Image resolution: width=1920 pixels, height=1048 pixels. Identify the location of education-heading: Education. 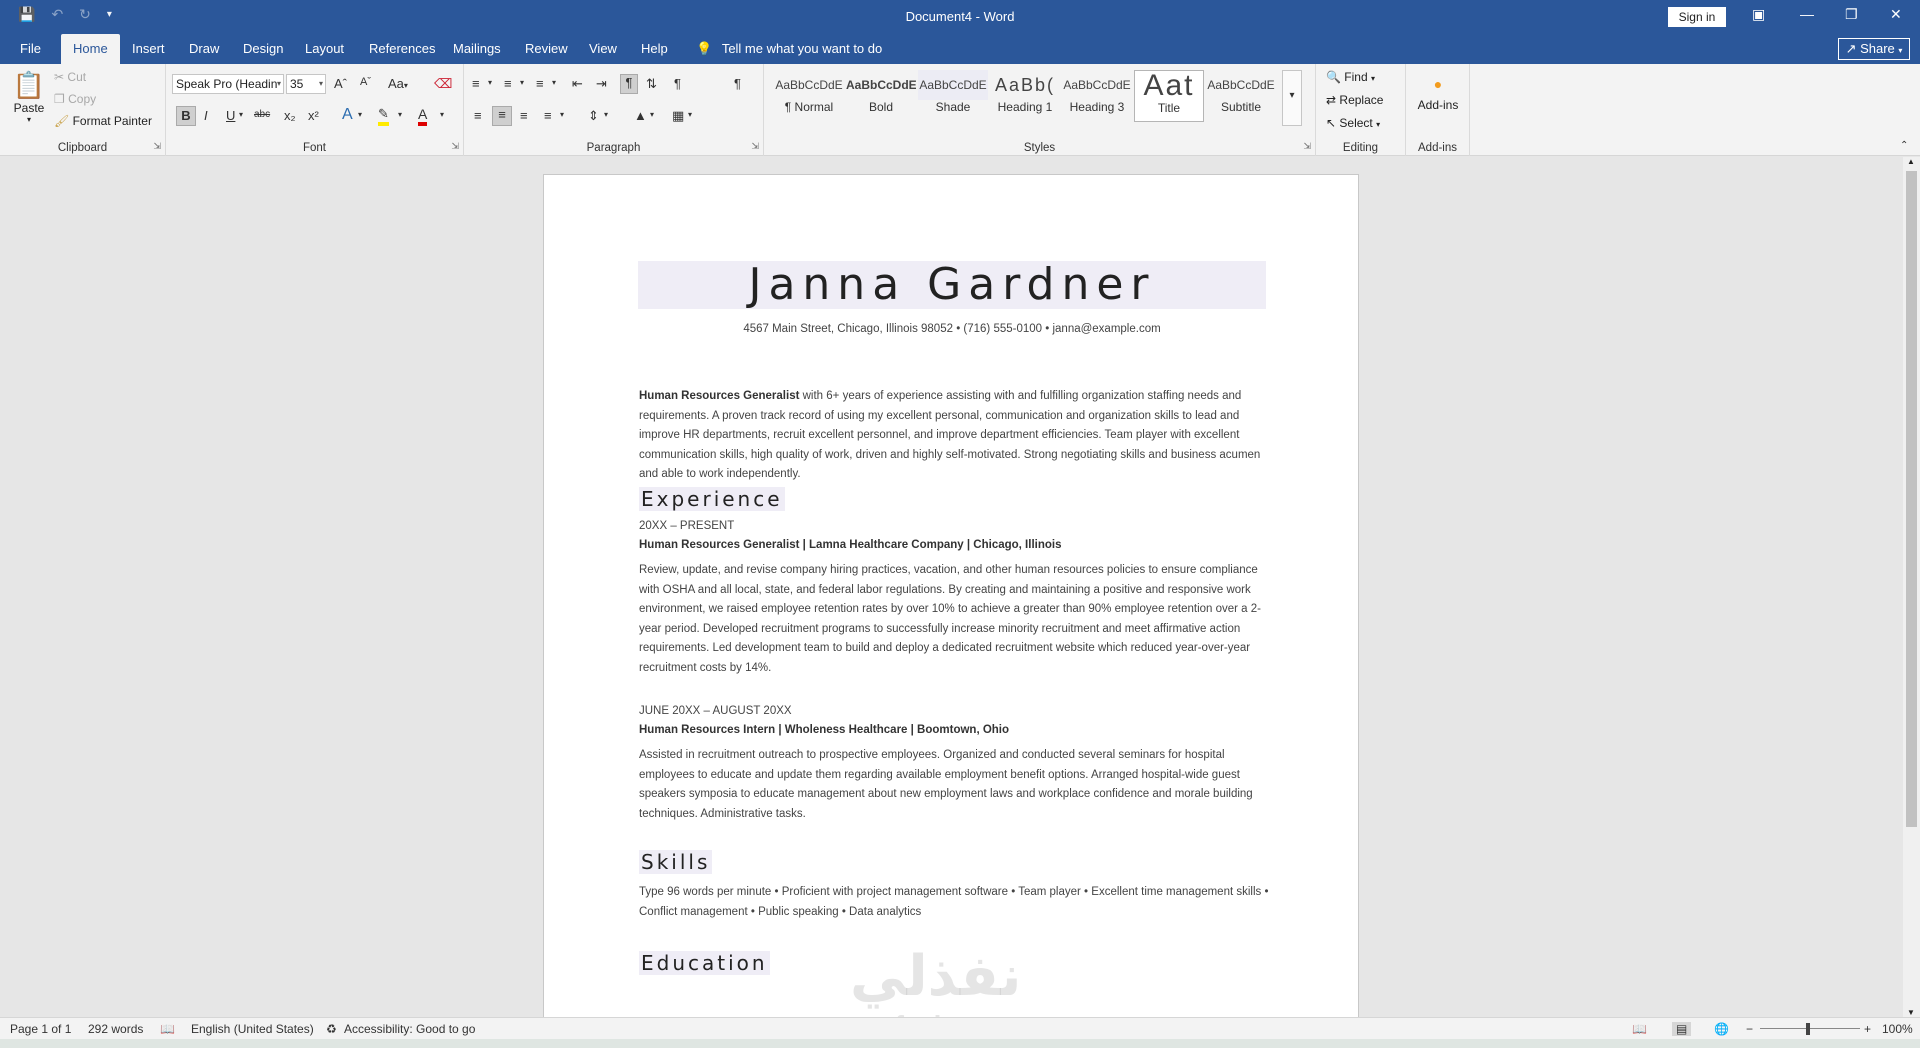
(704, 963).